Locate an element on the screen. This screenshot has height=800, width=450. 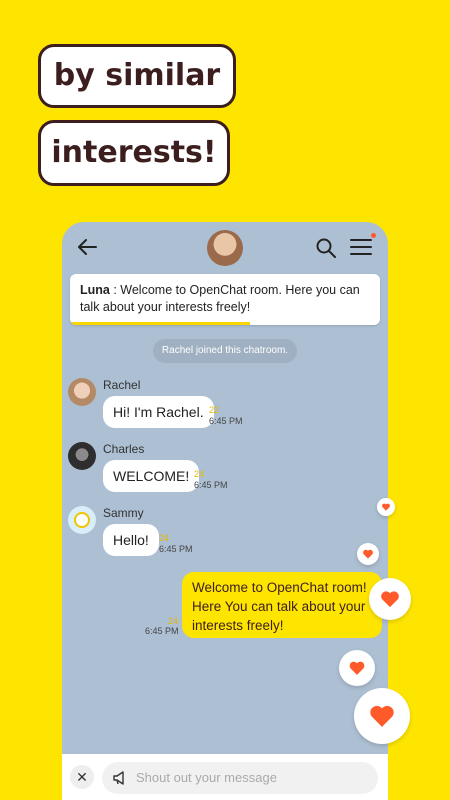
chat-topbar is located at coordinates (225, 247).